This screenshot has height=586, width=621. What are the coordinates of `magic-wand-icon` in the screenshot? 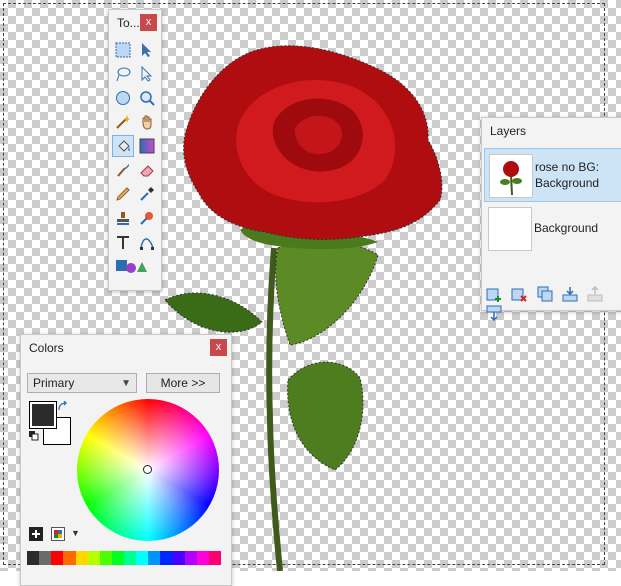 It's located at (123, 122).